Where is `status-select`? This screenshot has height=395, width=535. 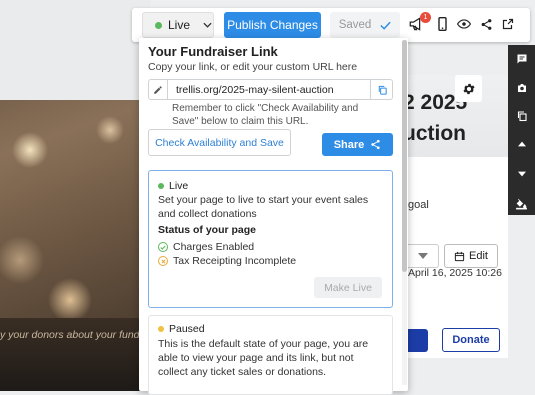
status-select is located at coordinates (422, 256).